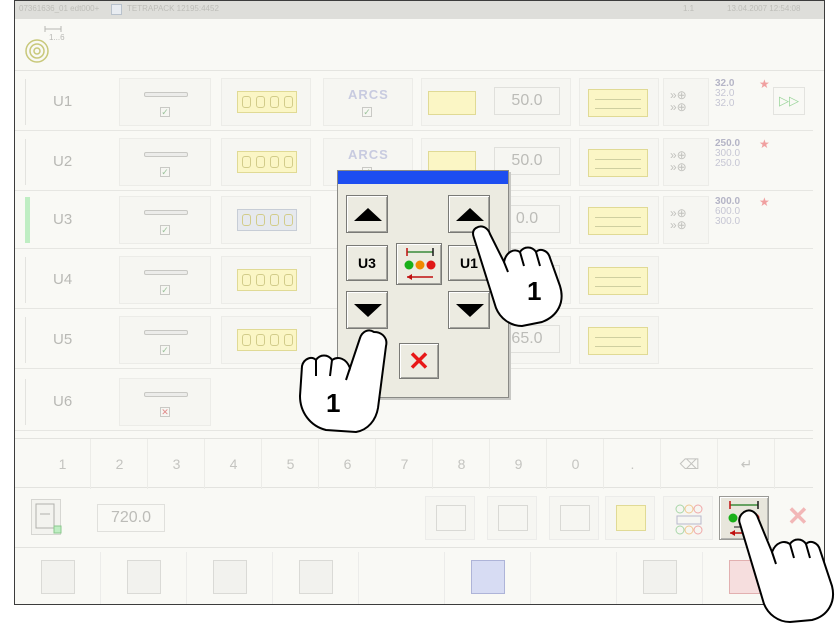  I want to click on version-label: 1.1, so click(689, 8).